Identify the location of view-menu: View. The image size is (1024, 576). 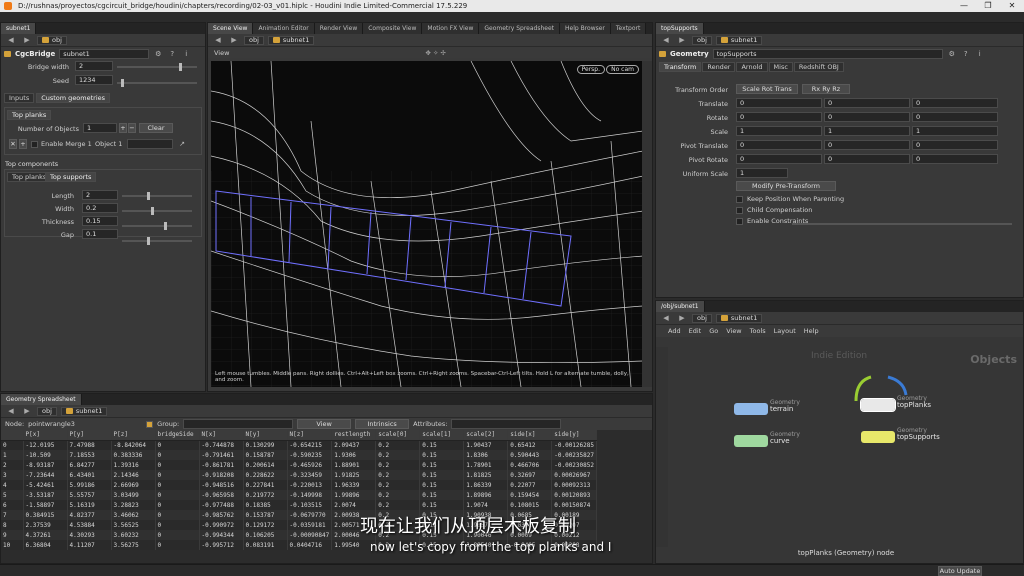
(221, 53).